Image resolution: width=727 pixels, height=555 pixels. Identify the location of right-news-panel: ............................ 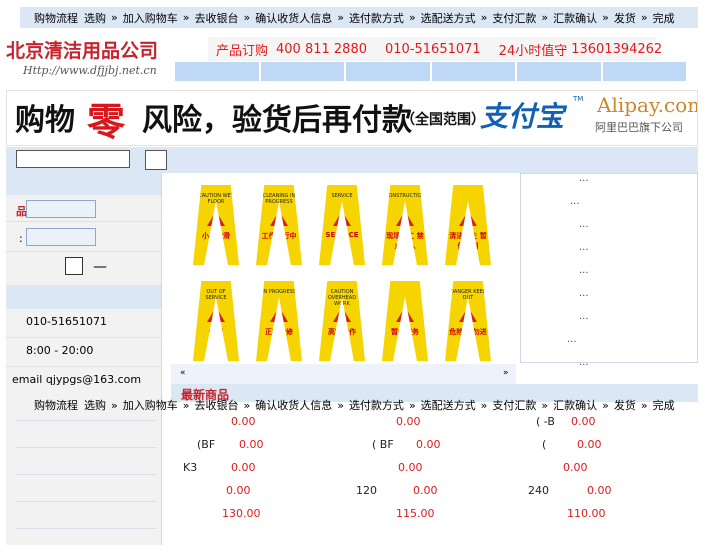
(609, 270).